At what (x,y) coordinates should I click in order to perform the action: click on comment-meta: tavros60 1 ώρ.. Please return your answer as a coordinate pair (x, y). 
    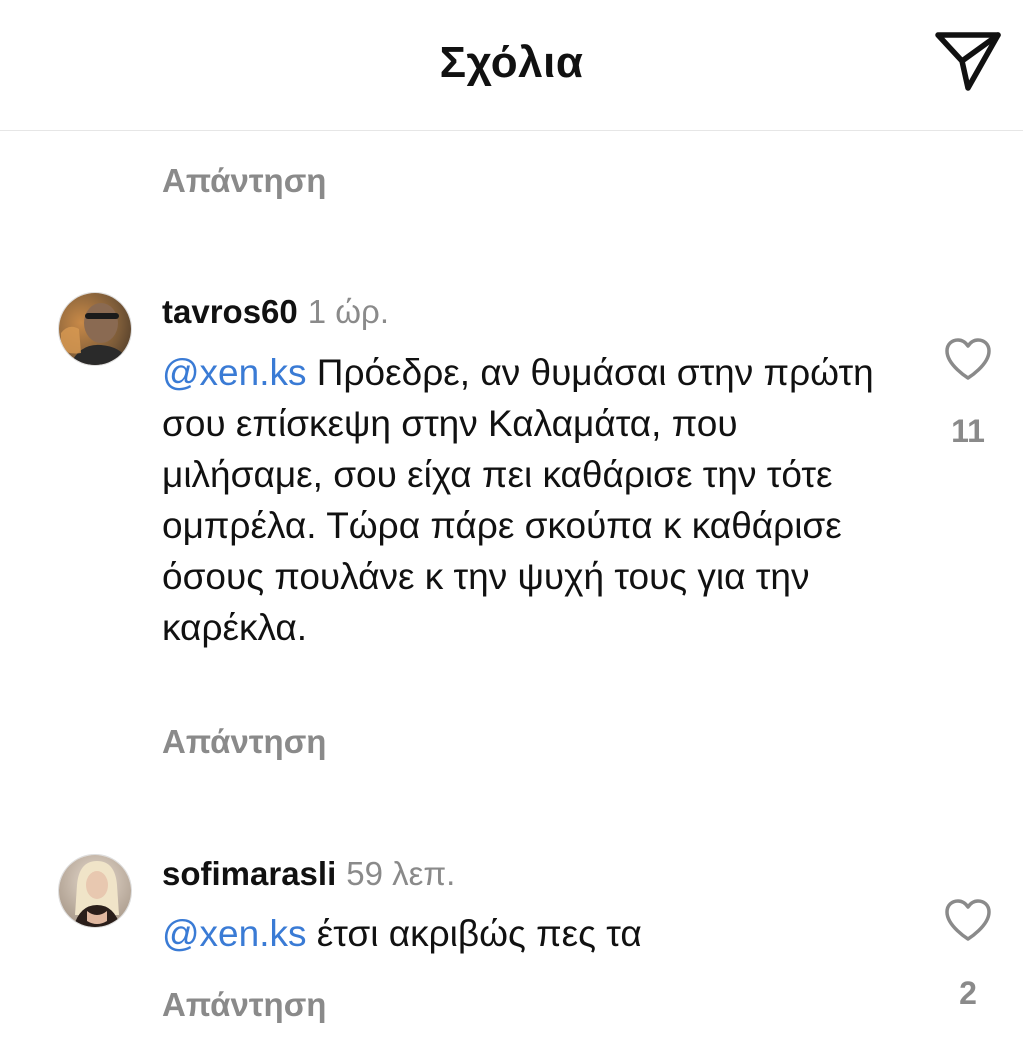
    Looking at the image, I should click on (275, 312).